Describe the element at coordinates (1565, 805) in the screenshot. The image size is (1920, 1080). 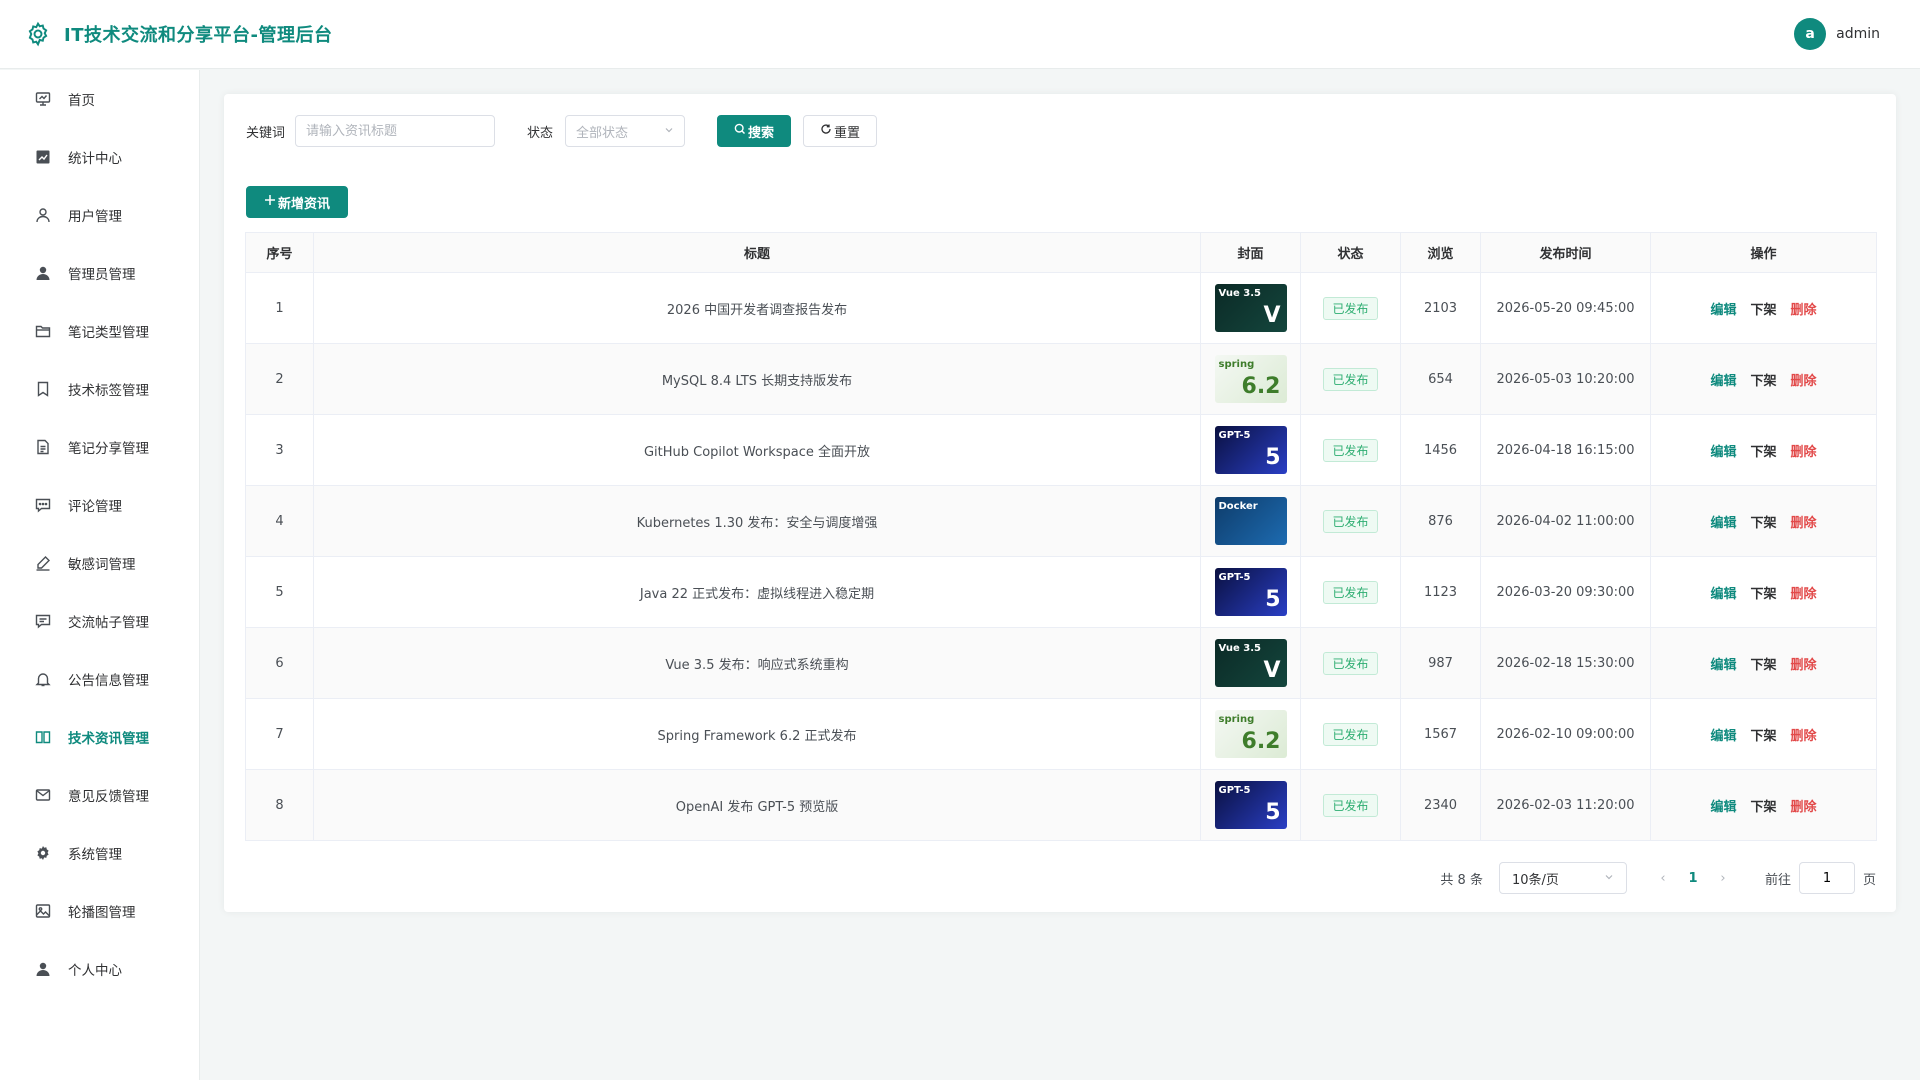
I see `publish-time: 2026-02-03 11:20:00` at that location.